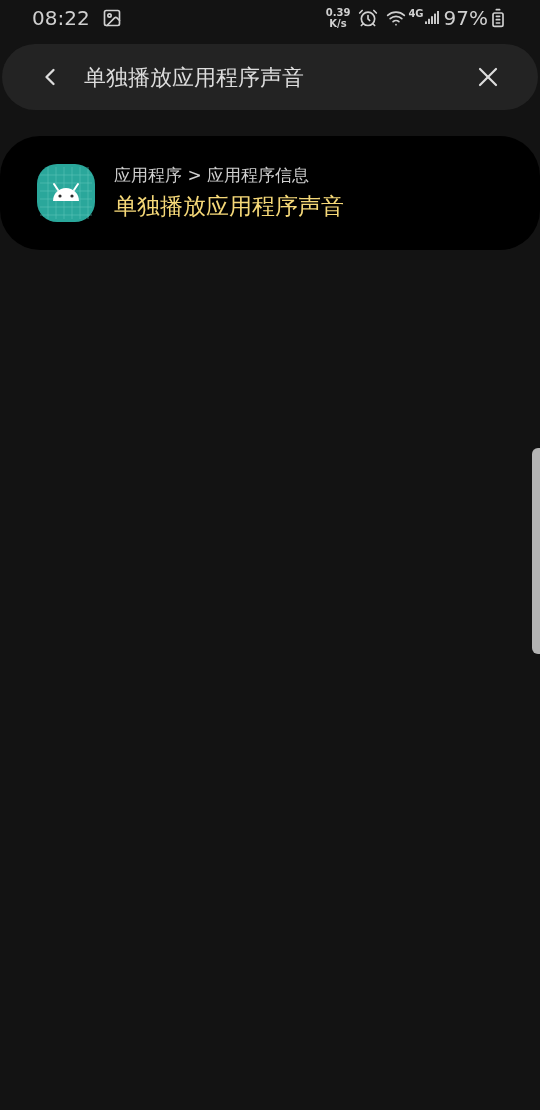  Describe the element at coordinates (66, 193) in the screenshot. I see `android-app-icon` at that location.